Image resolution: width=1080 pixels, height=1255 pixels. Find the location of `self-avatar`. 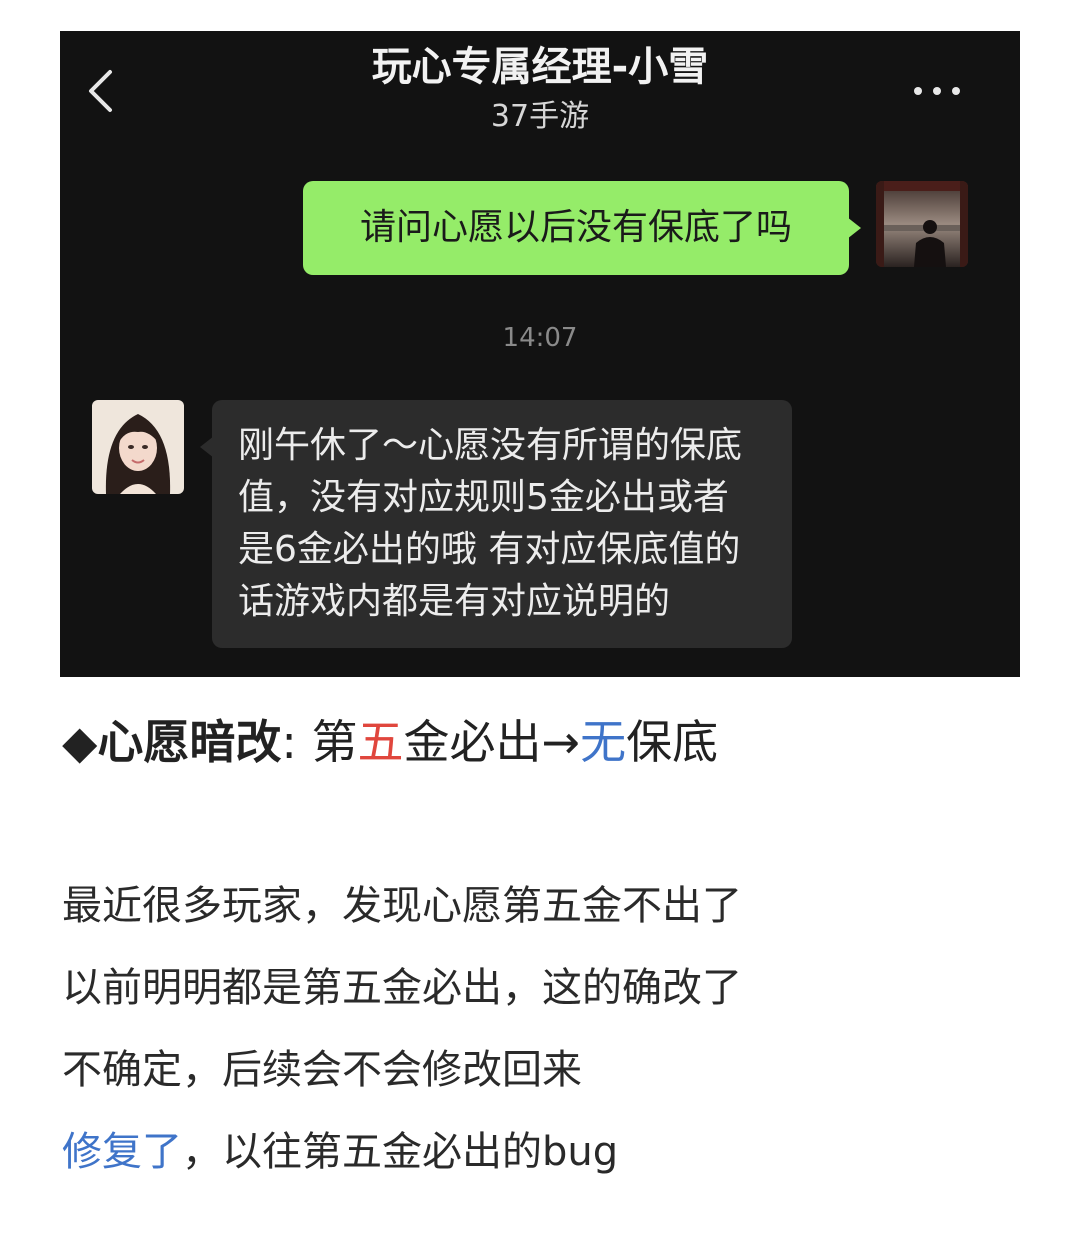

self-avatar is located at coordinates (922, 224).